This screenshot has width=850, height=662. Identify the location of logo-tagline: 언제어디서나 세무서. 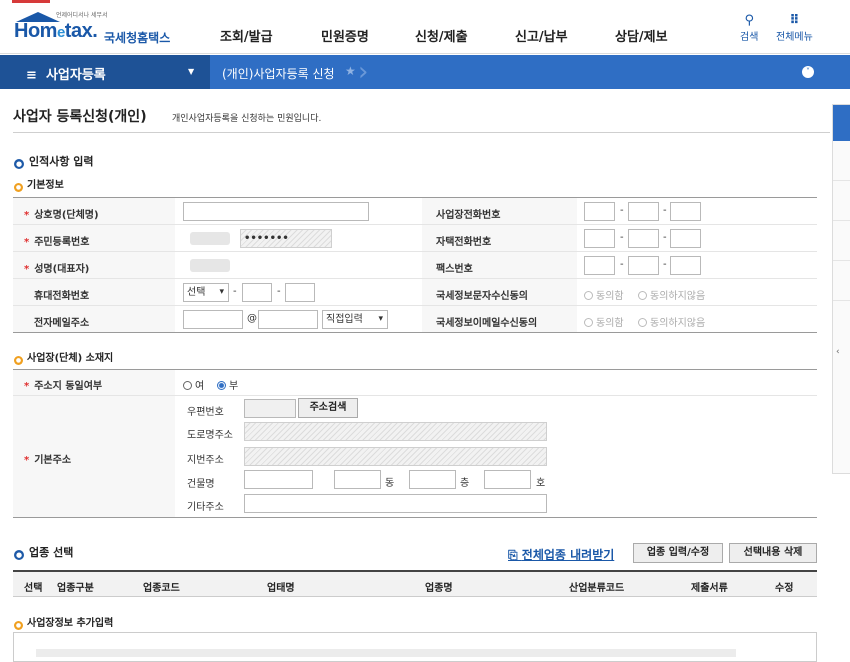
(82, 15).